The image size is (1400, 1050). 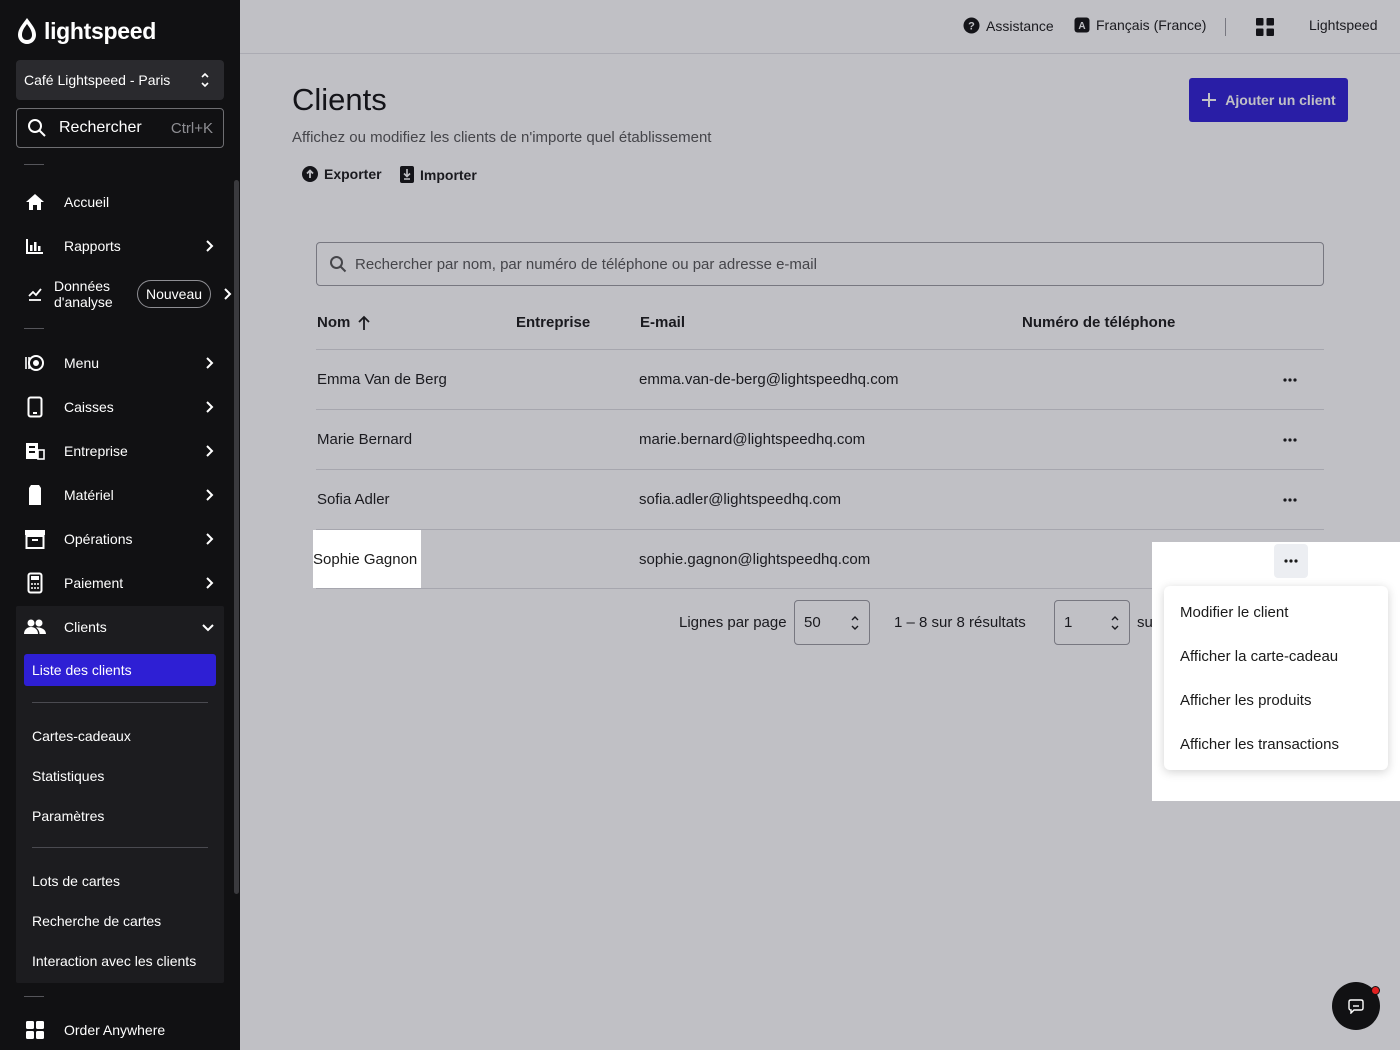 What do you see at coordinates (100, 127) in the screenshot?
I see `sidebar-search-label: Rechercher` at bounding box center [100, 127].